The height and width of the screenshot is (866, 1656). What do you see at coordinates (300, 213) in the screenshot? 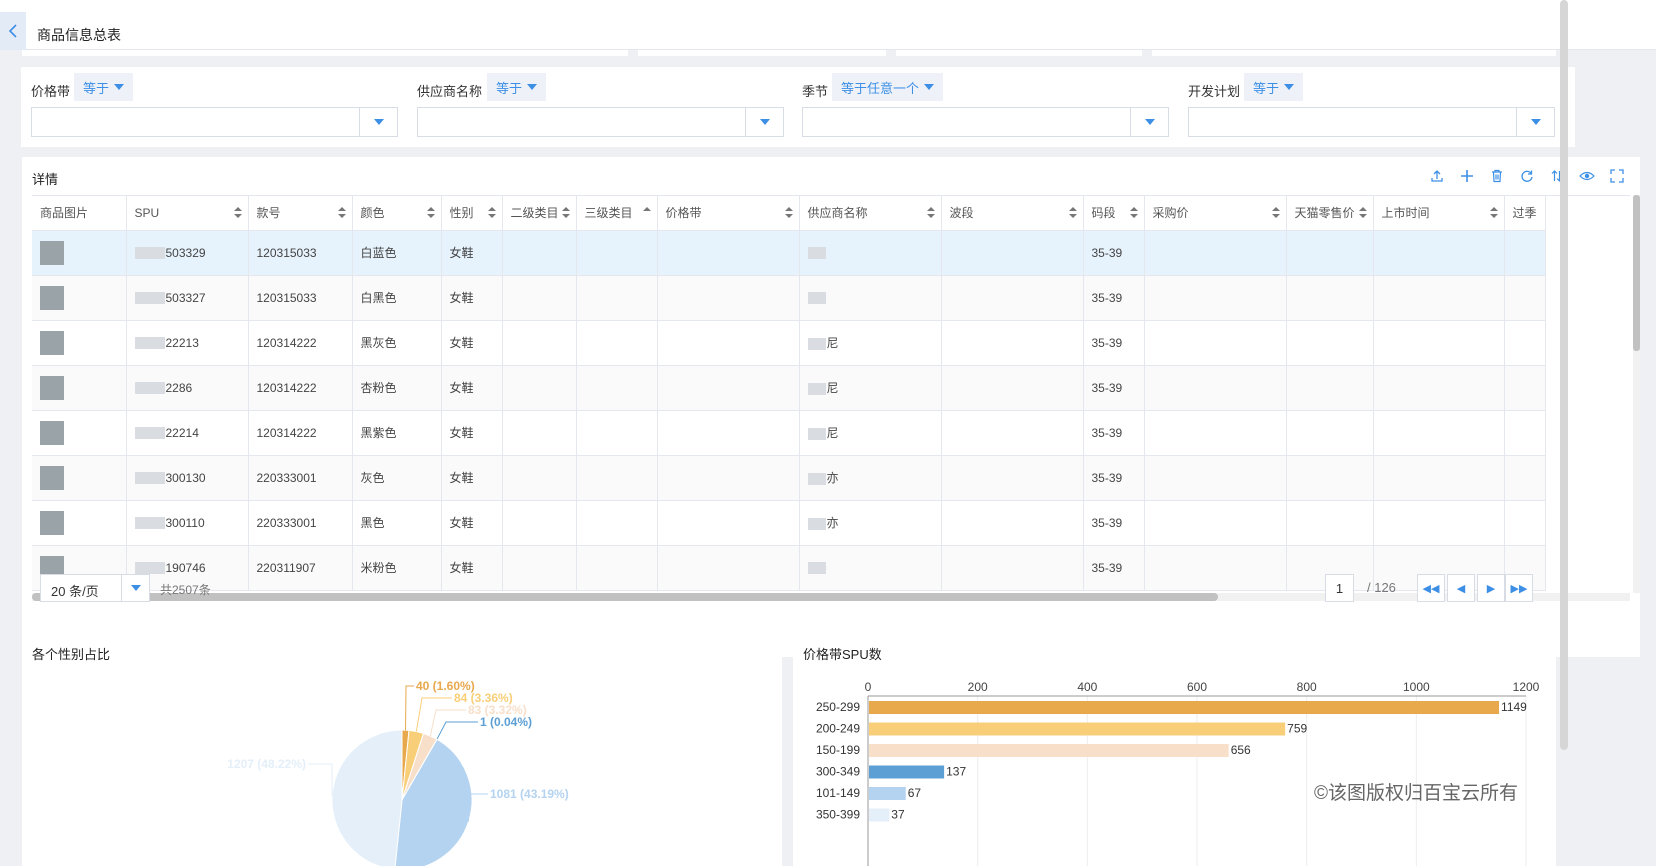
I see `column-header: 款号` at bounding box center [300, 213].